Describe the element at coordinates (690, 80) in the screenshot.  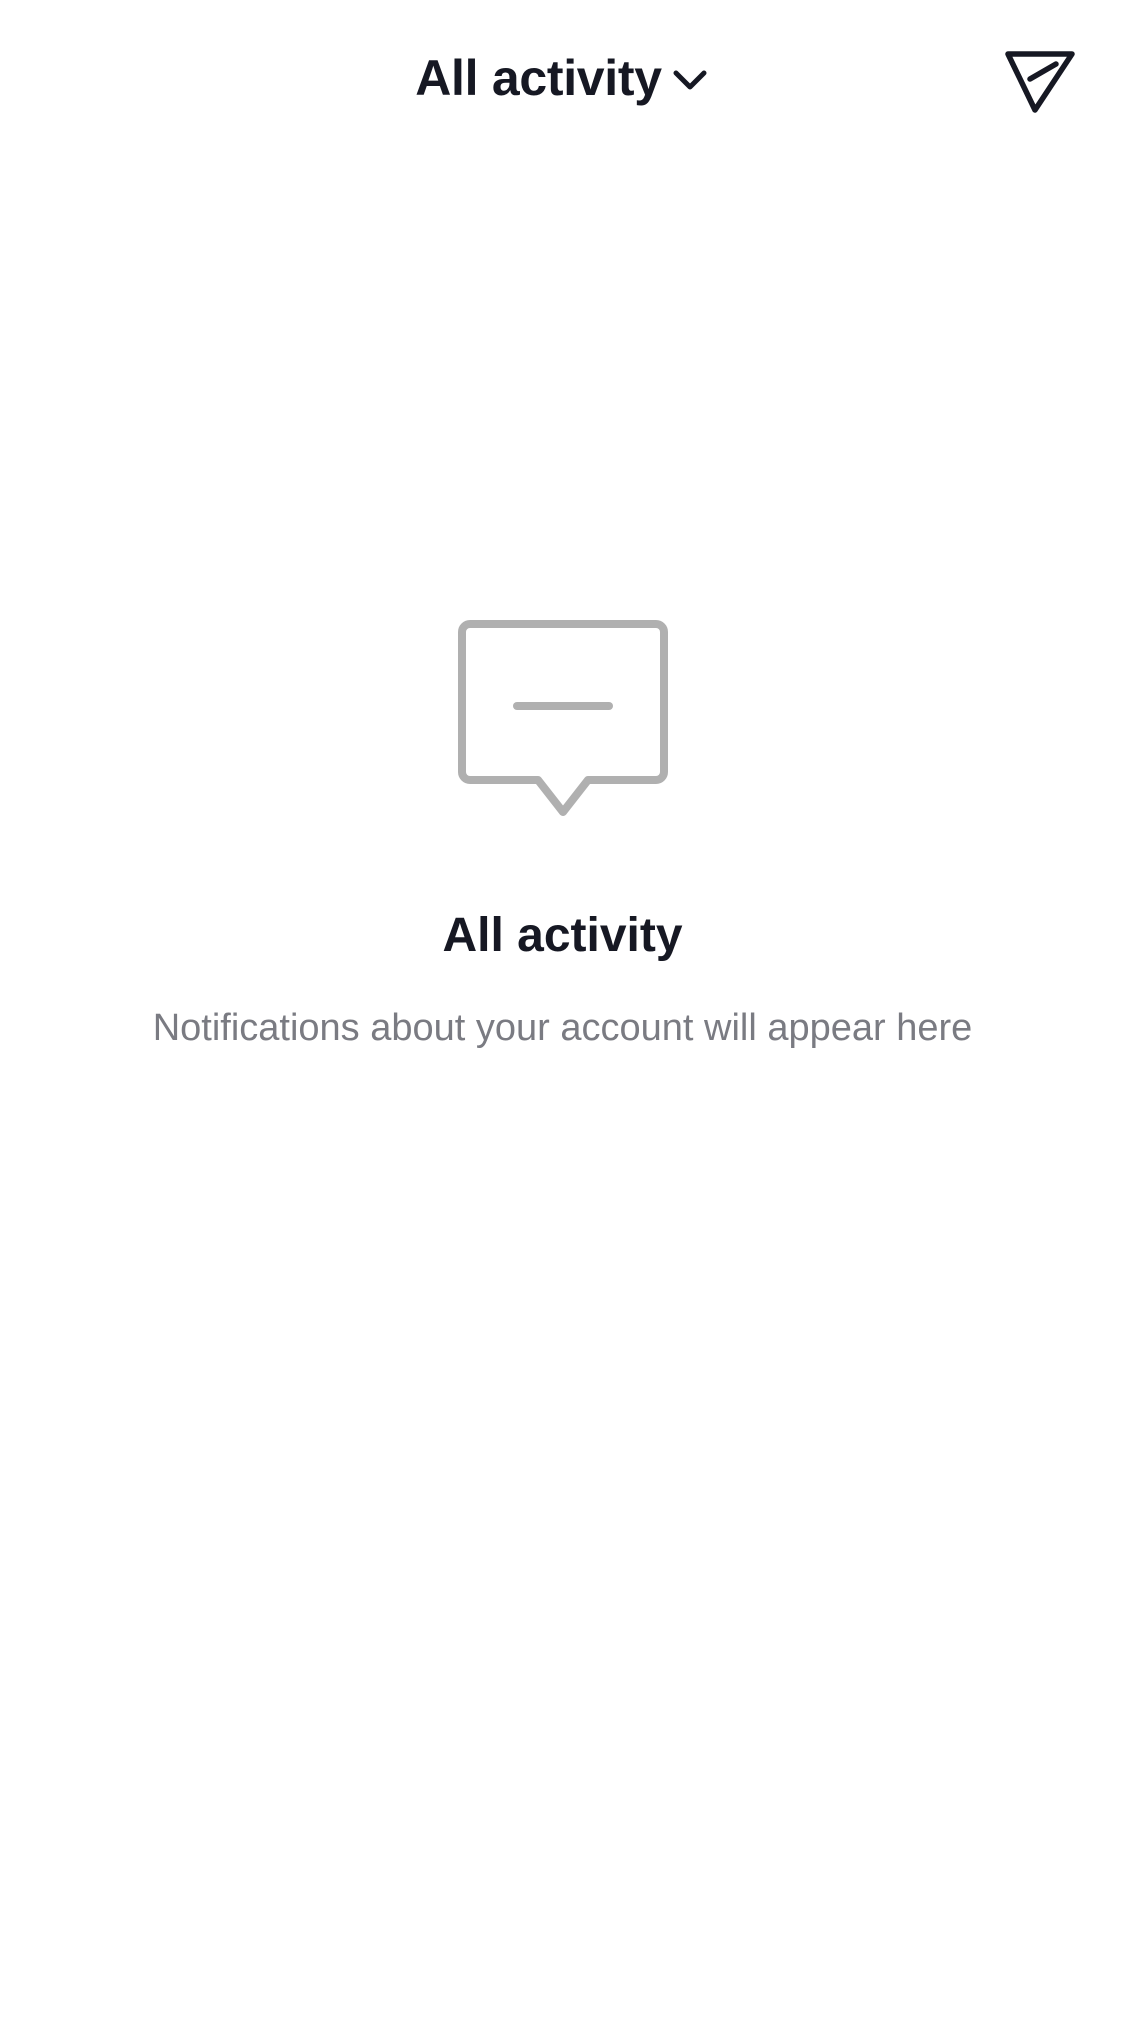
I see `chevron-down-icon` at that location.